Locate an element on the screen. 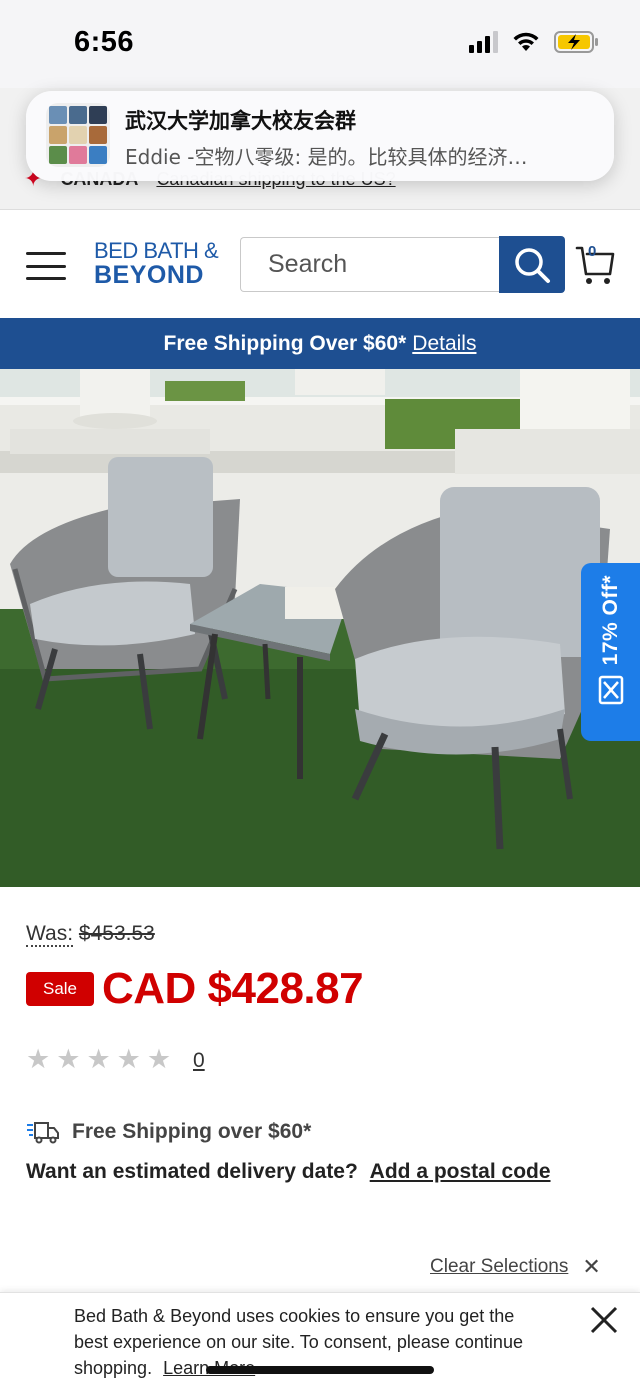  free-shipping-row: Free Shipping over $60* is located at coordinates (168, 1132).